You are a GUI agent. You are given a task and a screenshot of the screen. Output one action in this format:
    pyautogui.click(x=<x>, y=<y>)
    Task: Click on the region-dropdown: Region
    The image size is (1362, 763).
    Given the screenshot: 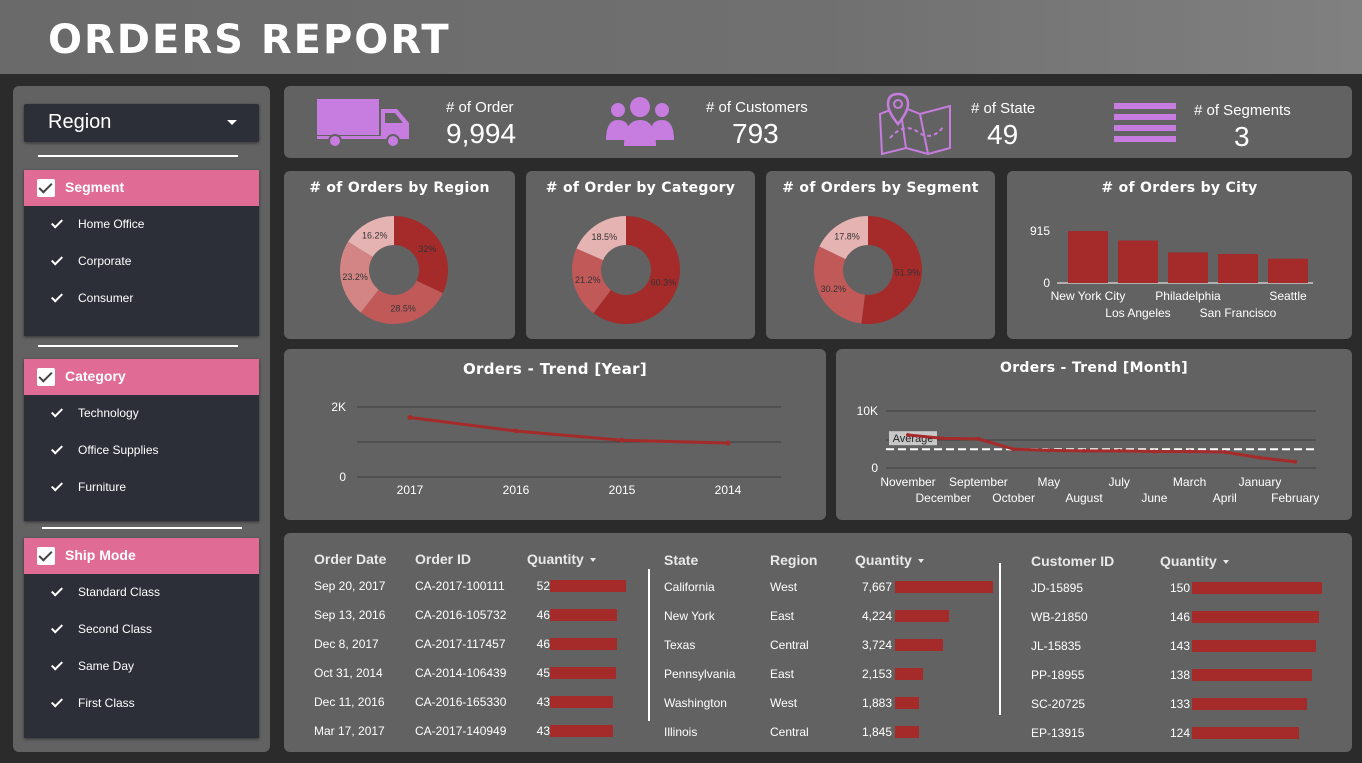 What is the action you would take?
    pyautogui.click(x=141, y=123)
    